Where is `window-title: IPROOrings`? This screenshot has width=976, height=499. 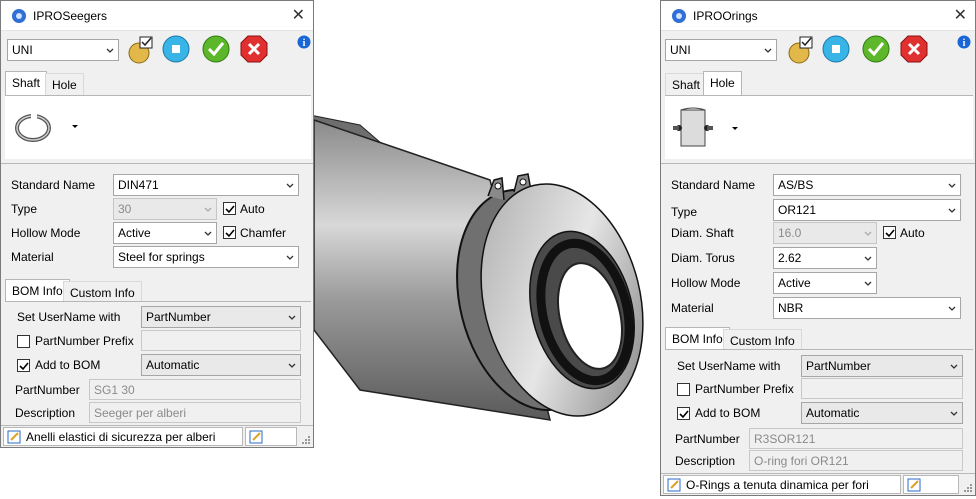 window-title: IPROOrings is located at coordinates (725, 16).